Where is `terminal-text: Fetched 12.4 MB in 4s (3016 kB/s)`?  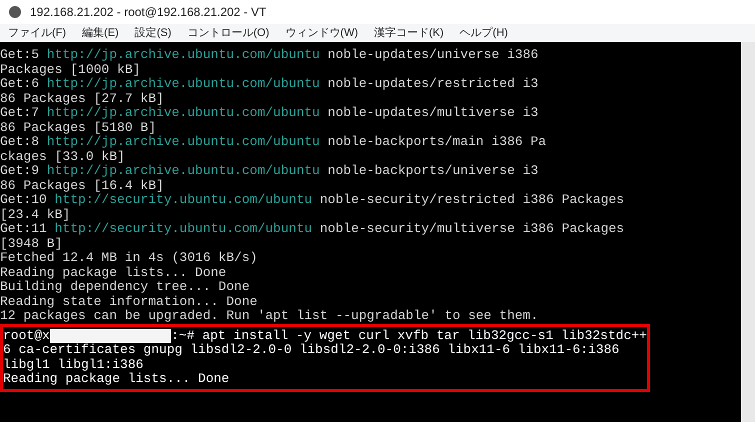 terminal-text: Fetched 12.4 MB in 4s (3016 kB/s) is located at coordinates (129, 258).